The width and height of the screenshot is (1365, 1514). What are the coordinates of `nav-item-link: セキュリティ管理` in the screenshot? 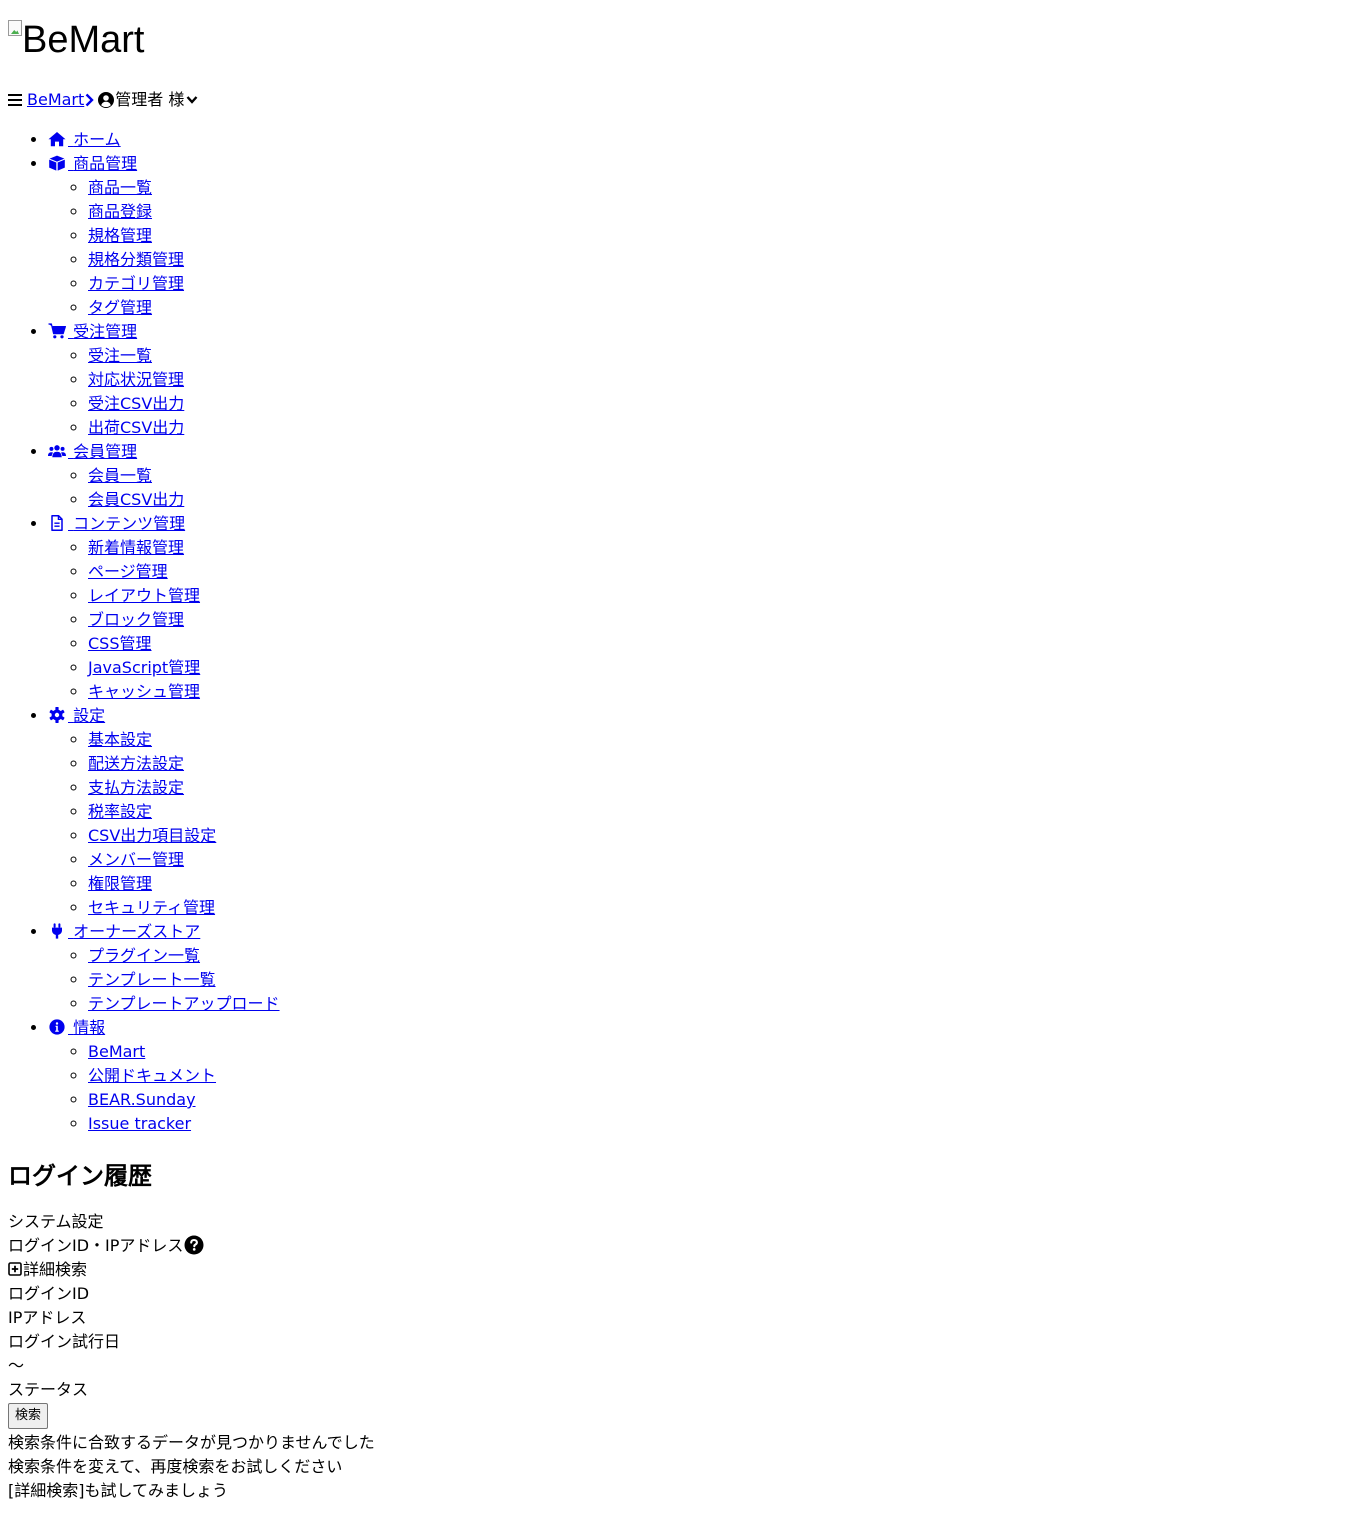 It's located at (151, 907).